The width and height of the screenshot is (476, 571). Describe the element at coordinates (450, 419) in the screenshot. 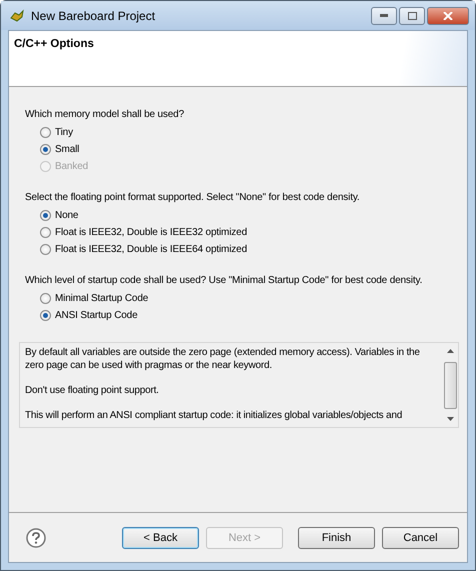

I see `scroll-down-icon` at that location.